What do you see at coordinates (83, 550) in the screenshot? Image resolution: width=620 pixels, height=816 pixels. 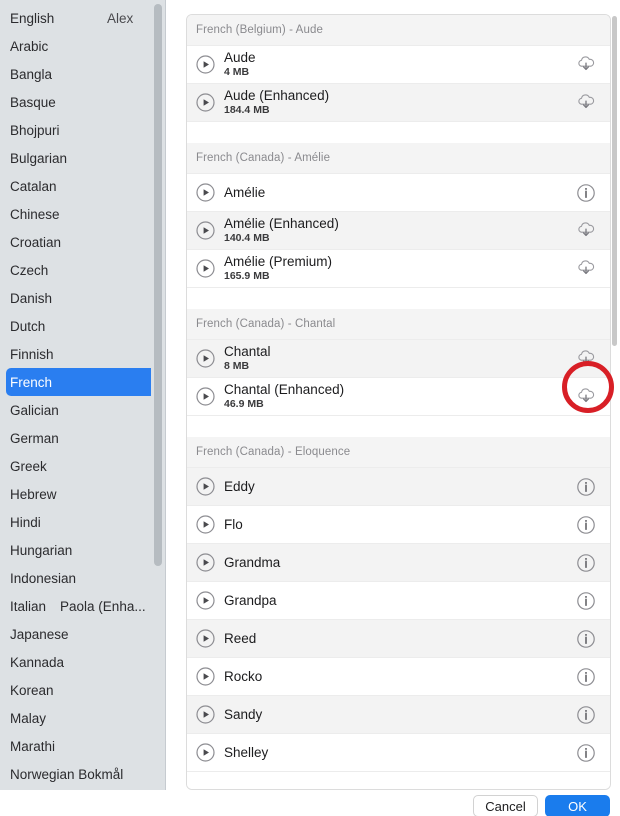 I see `sidebar-item-hungarian: Hungarian` at bounding box center [83, 550].